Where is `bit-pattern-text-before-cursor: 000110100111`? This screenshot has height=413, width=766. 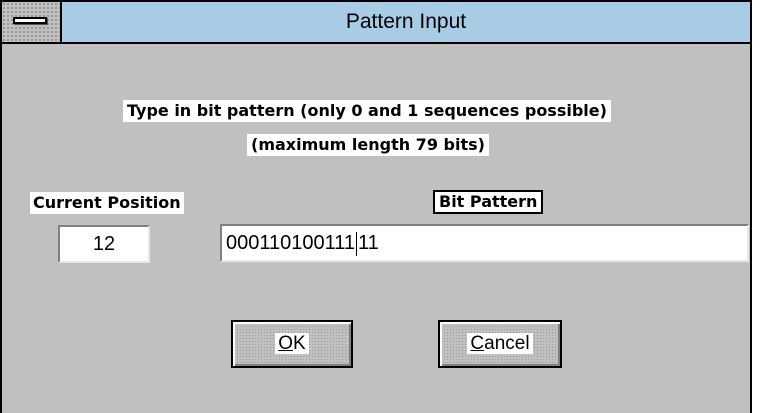
bit-pattern-text-before-cursor: 000110100111 is located at coordinates (291, 243).